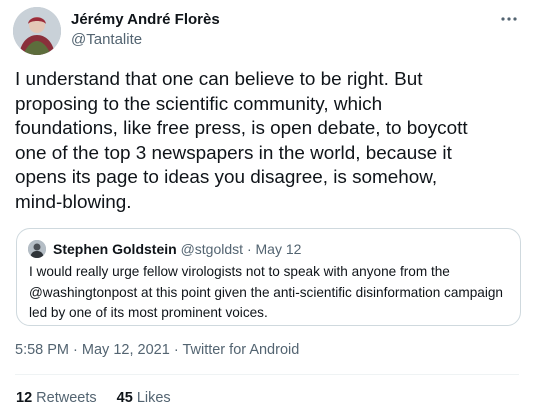 This screenshot has width=534, height=416. I want to click on avatar-photo-icon, so click(37, 31).